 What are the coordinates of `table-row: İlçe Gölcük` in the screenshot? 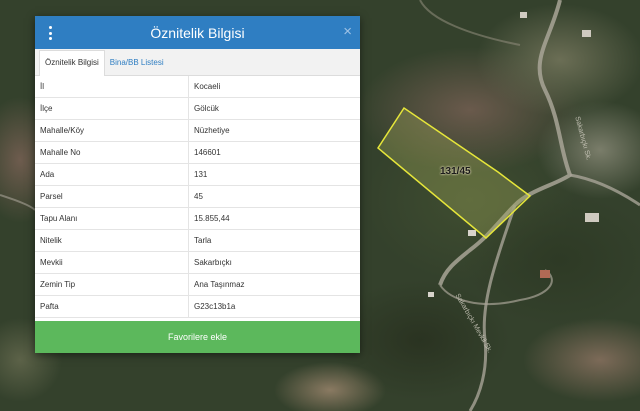 It's located at (197, 108).